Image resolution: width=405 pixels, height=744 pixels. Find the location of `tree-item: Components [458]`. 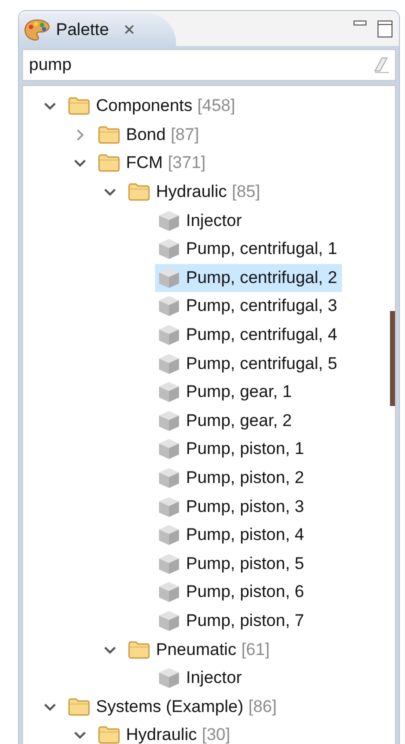

tree-item: Components [458] is located at coordinates (152, 106).